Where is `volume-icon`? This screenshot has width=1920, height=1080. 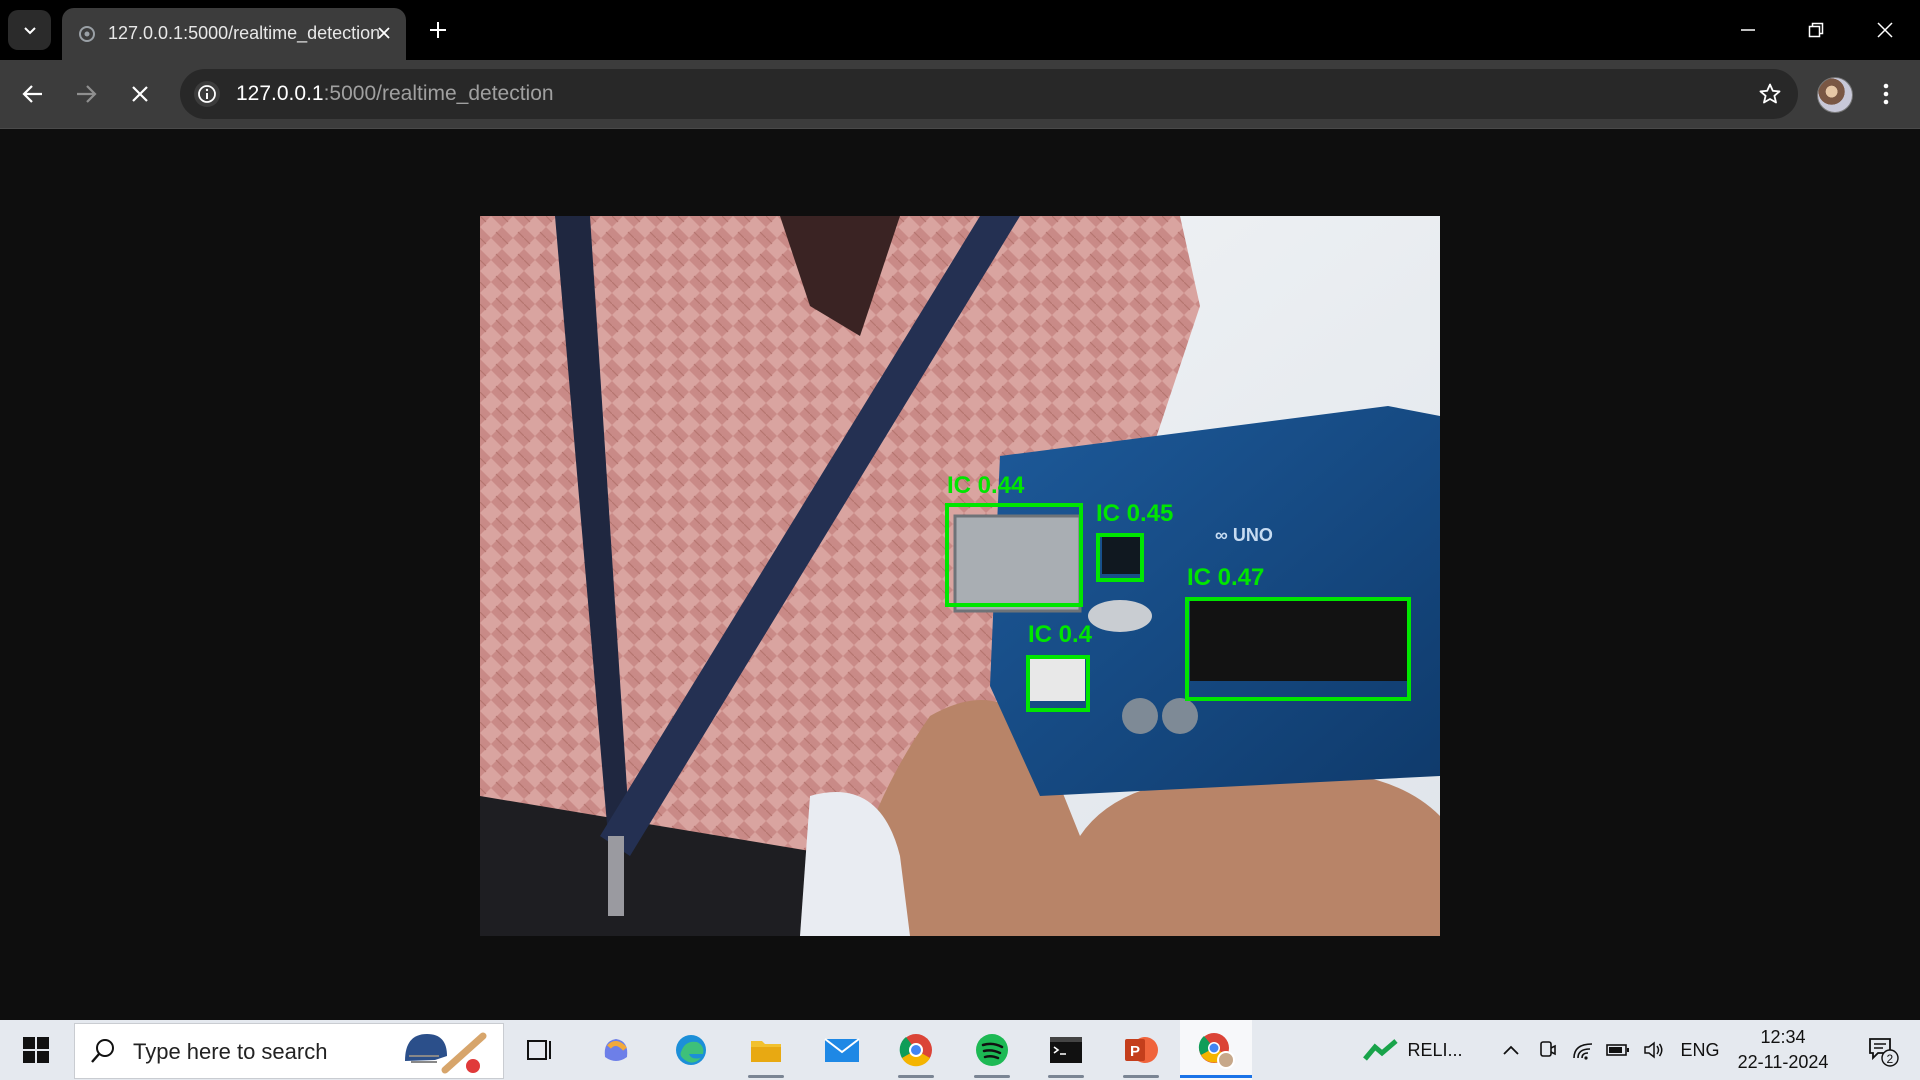
volume-icon is located at coordinates (1653, 1050).